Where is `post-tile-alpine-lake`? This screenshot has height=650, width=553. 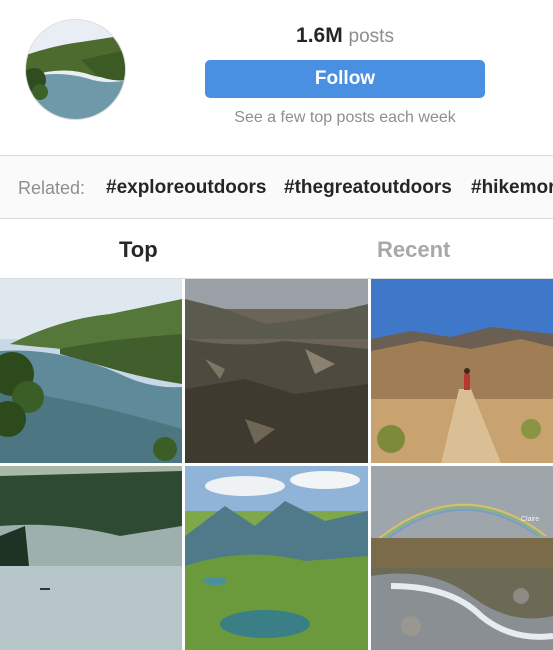 post-tile-alpine-lake is located at coordinates (276, 558).